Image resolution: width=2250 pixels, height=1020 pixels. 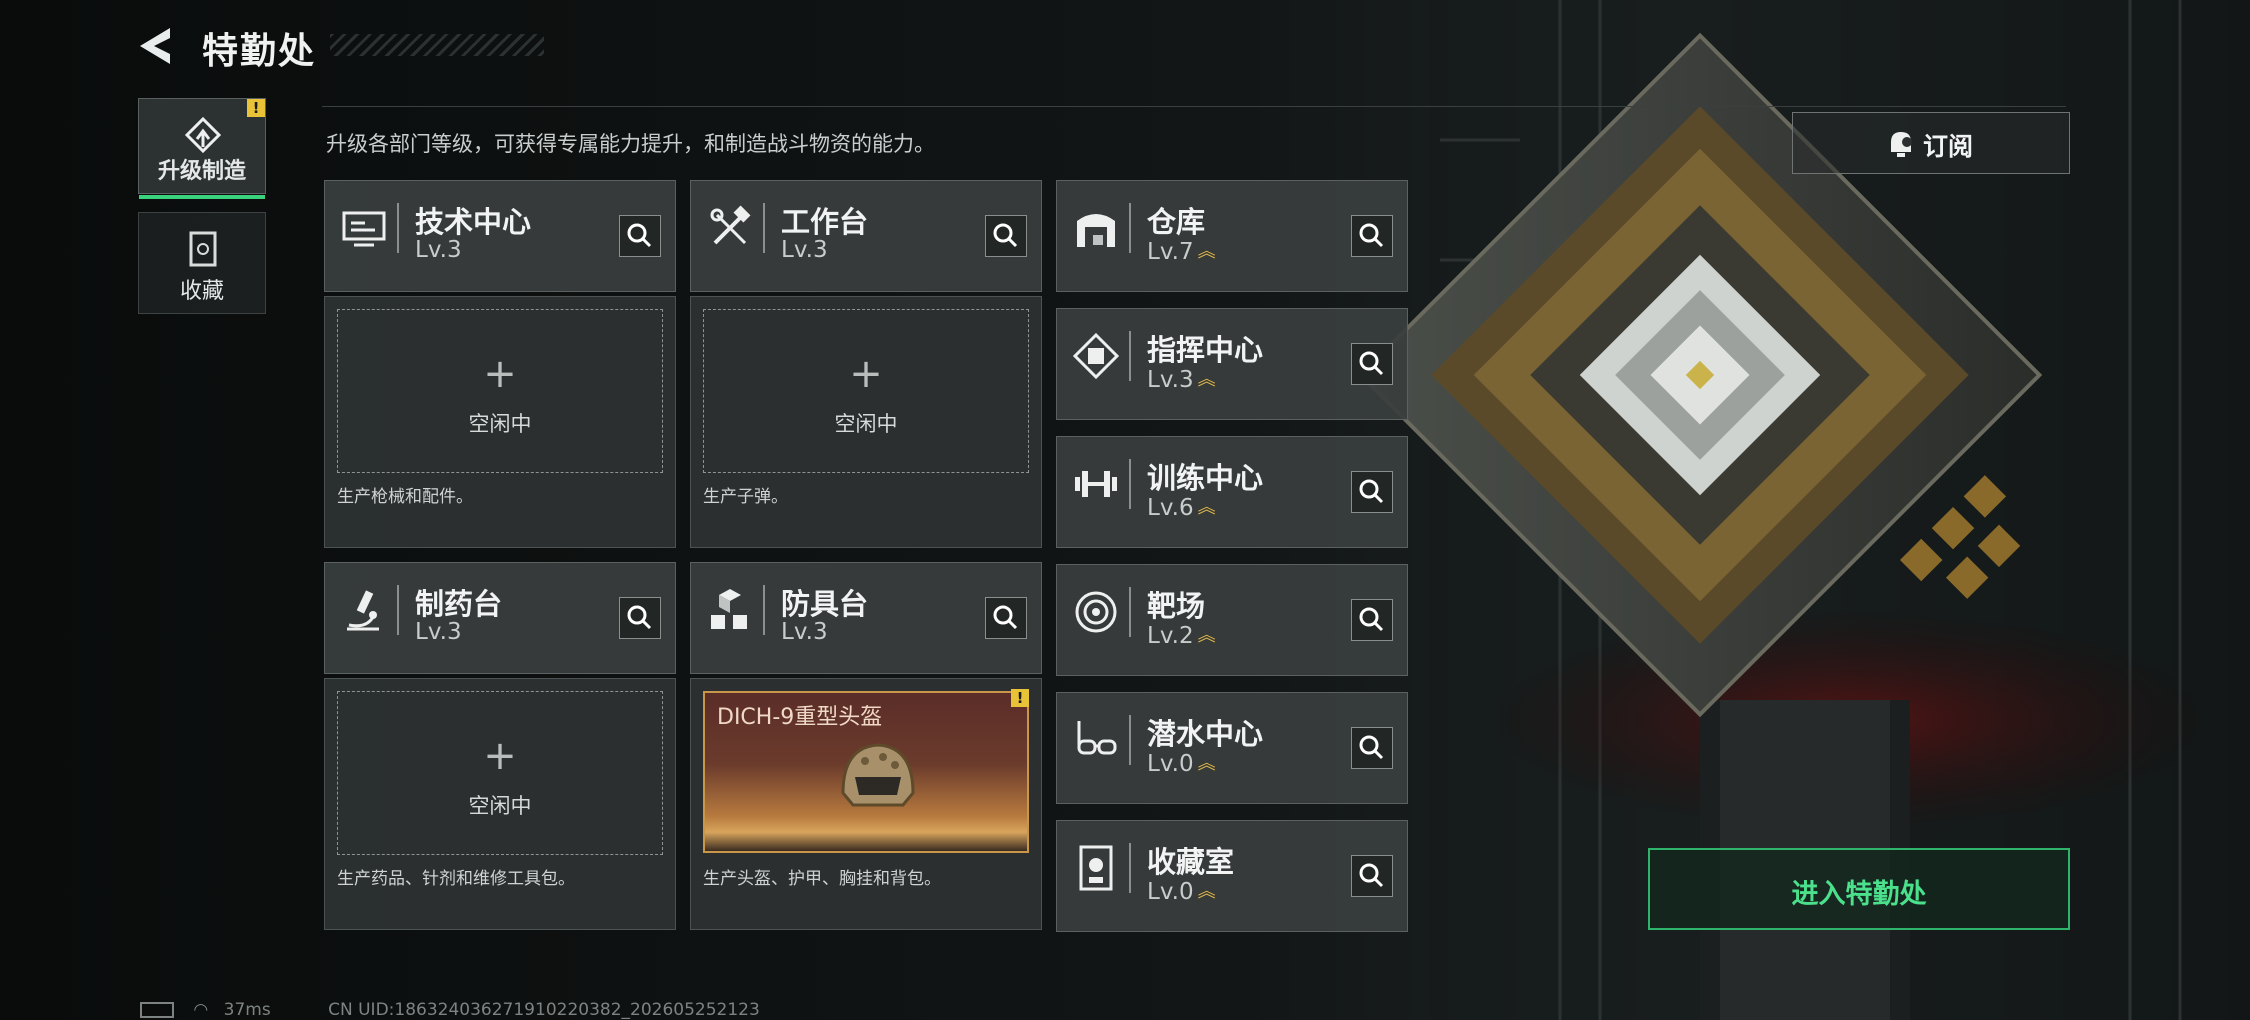 What do you see at coordinates (825, 604) in the screenshot?
I see `facility-name: 防具台` at bounding box center [825, 604].